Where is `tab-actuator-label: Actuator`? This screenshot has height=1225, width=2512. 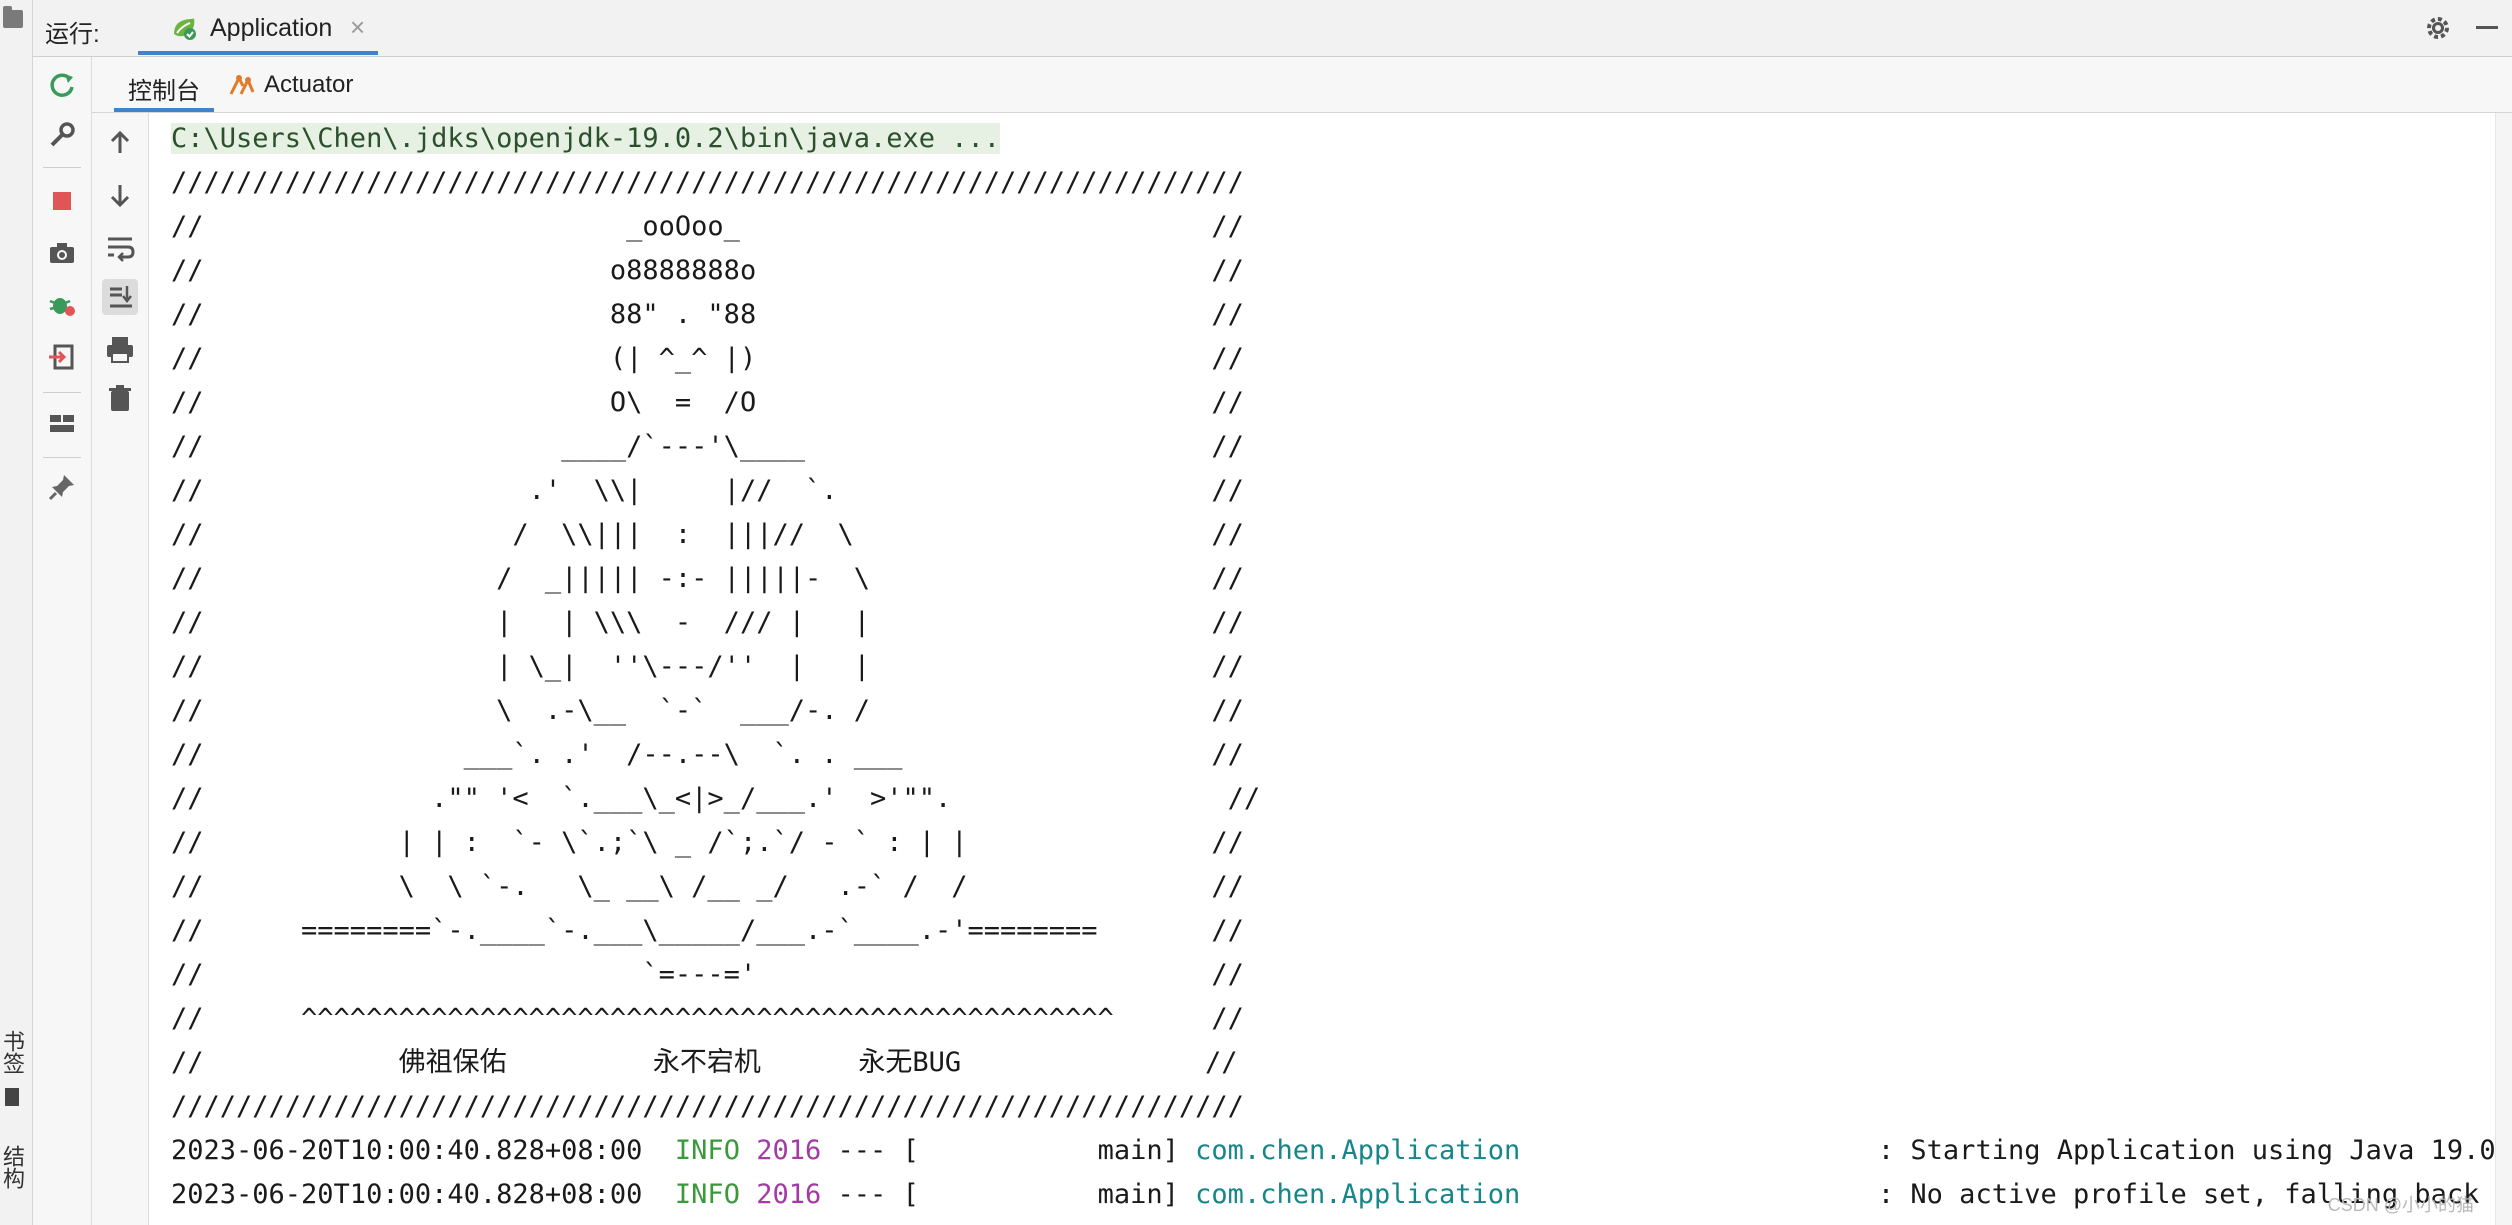 tab-actuator-label: Actuator is located at coordinates (309, 84).